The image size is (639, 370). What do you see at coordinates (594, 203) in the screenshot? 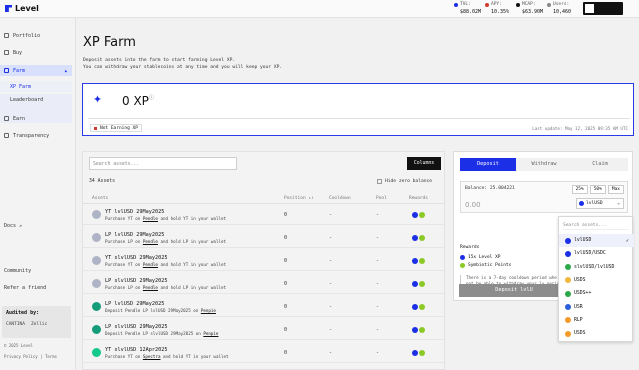
I see `token-label: lvlUSD` at bounding box center [594, 203].